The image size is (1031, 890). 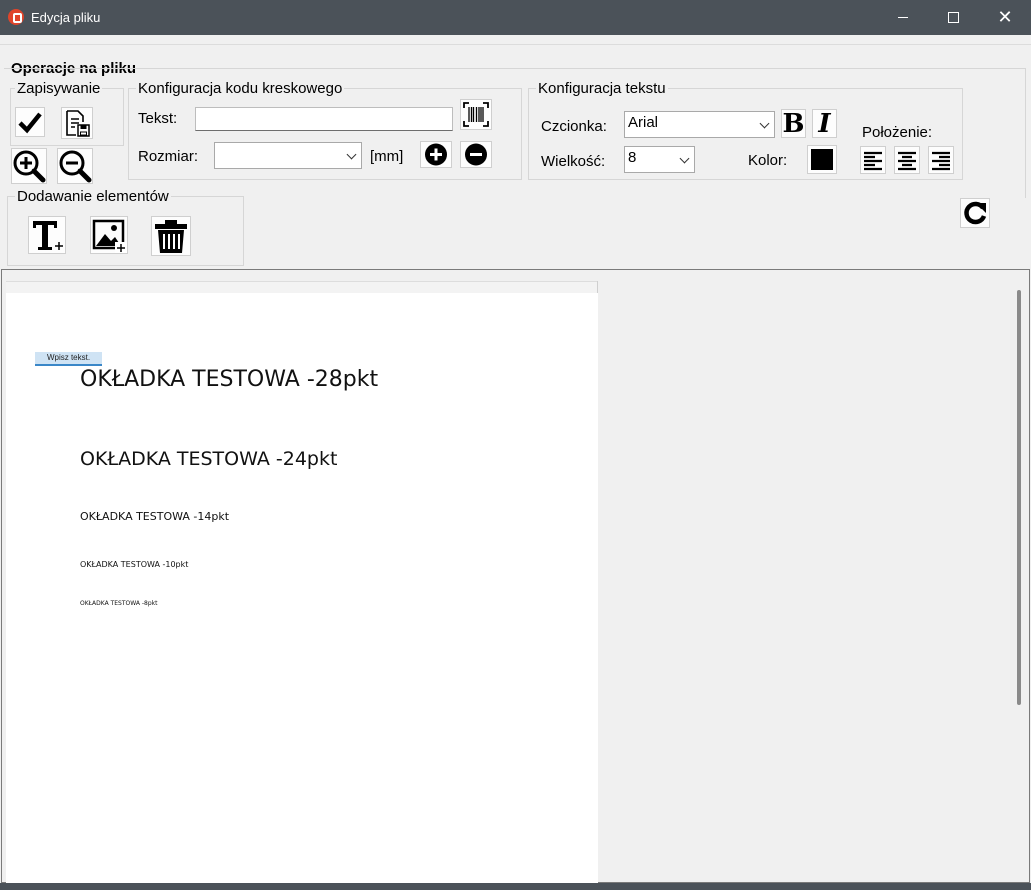 What do you see at coordinates (288, 155) in the screenshot?
I see `barcode-size-select` at bounding box center [288, 155].